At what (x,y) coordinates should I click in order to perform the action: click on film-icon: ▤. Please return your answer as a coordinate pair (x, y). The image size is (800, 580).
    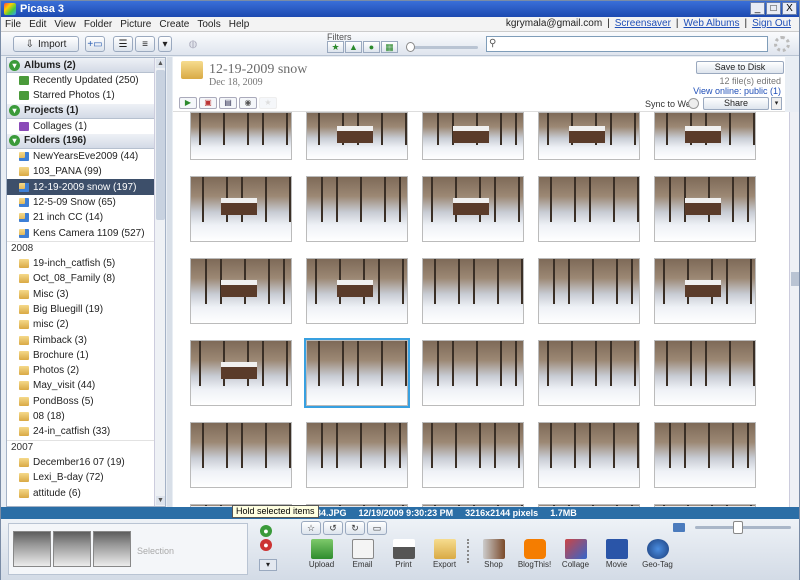
    Looking at the image, I should click on (228, 103).